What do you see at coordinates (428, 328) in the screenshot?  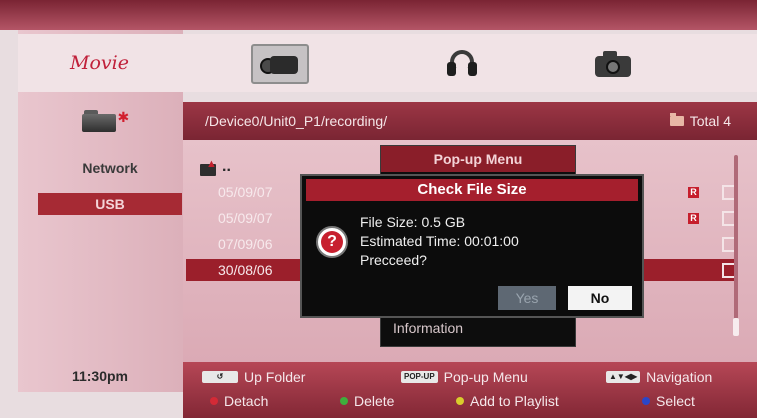 I see `menu-item-information: Information` at bounding box center [428, 328].